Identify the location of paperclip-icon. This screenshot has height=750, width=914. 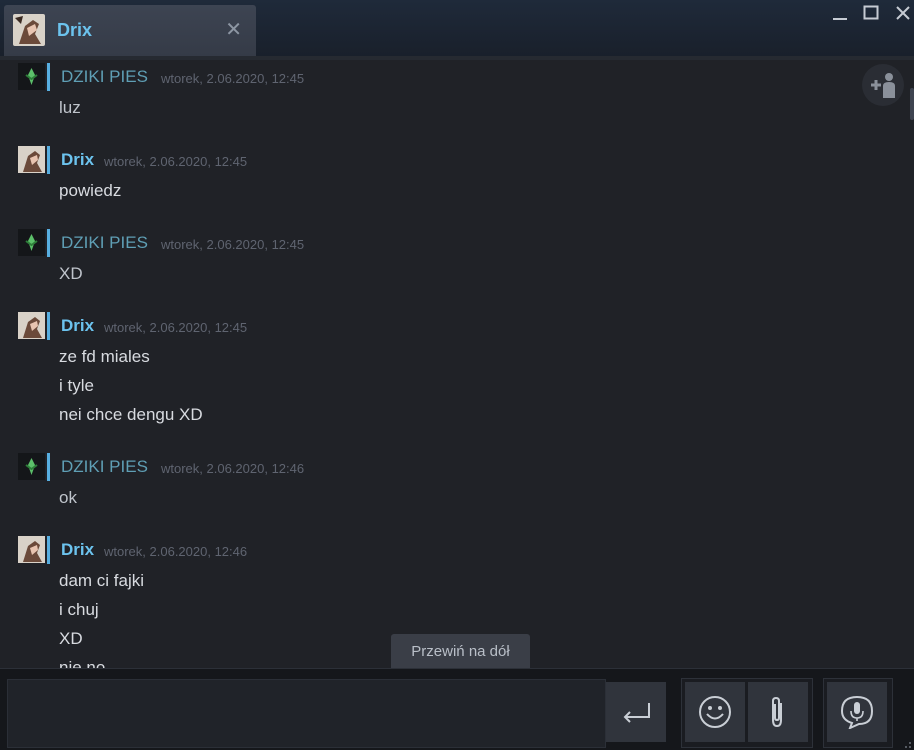
(777, 712).